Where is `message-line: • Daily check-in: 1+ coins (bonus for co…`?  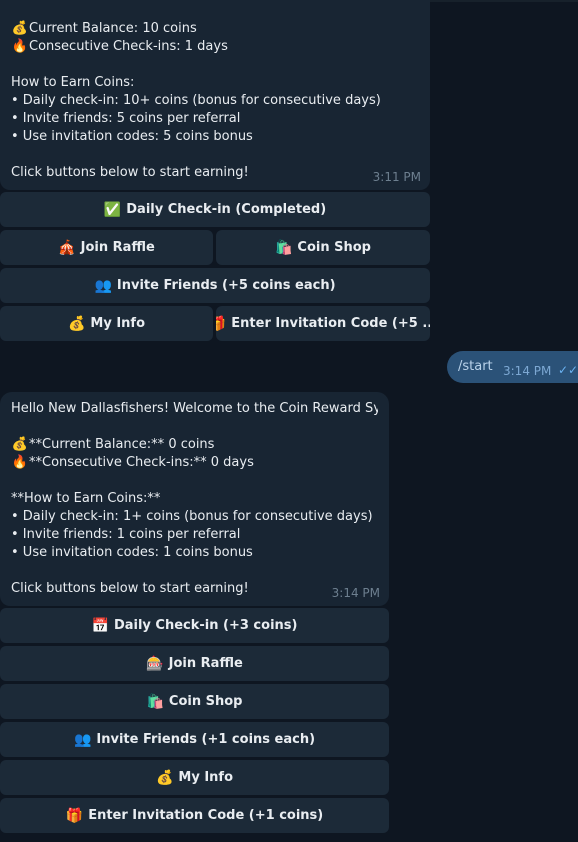
message-line: • Daily check-in: 1+ coins (bonus for co… is located at coordinates (192, 516).